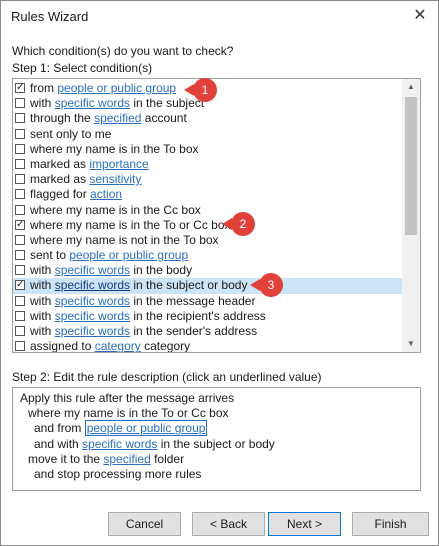 The height and width of the screenshot is (546, 439). What do you see at coordinates (207, 270) in the screenshot?
I see `condition-row: with specific words in the body` at bounding box center [207, 270].